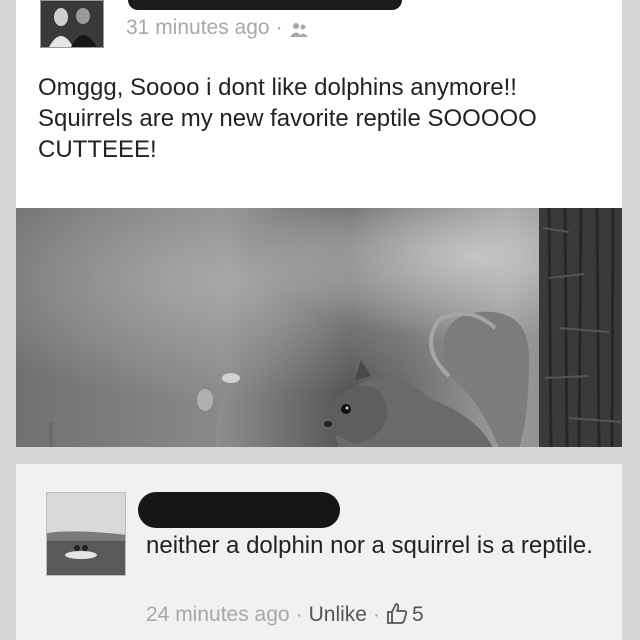 The height and width of the screenshot is (640, 640). Describe the element at coordinates (265, 5) in the screenshot. I see `redacted-author-name` at that location.